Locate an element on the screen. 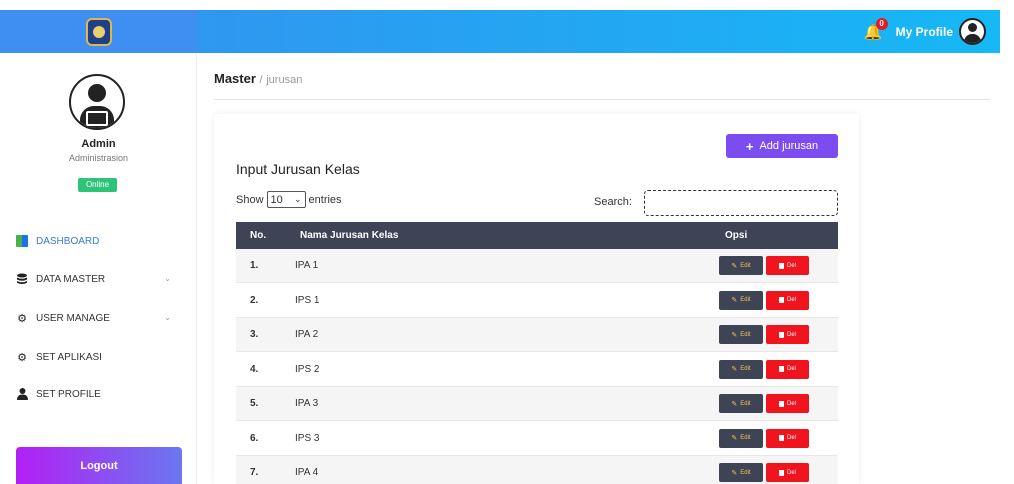  add-jurusan-label: Add jurusan is located at coordinates (789, 146).